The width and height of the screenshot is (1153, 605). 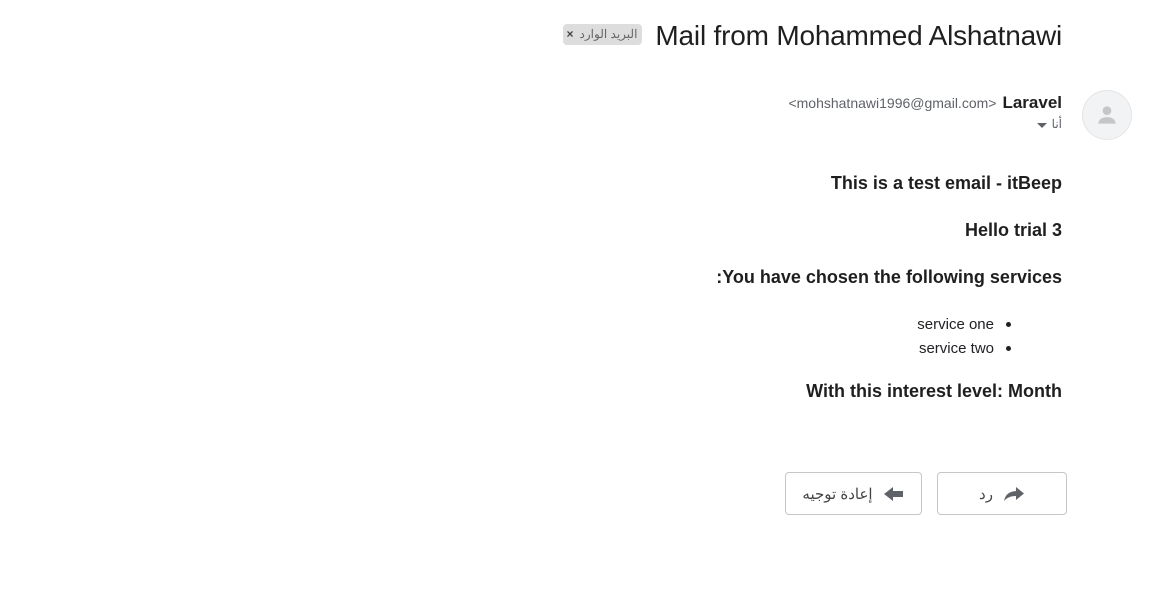 I want to click on caret-down-icon, so click(x=1041, y=125).